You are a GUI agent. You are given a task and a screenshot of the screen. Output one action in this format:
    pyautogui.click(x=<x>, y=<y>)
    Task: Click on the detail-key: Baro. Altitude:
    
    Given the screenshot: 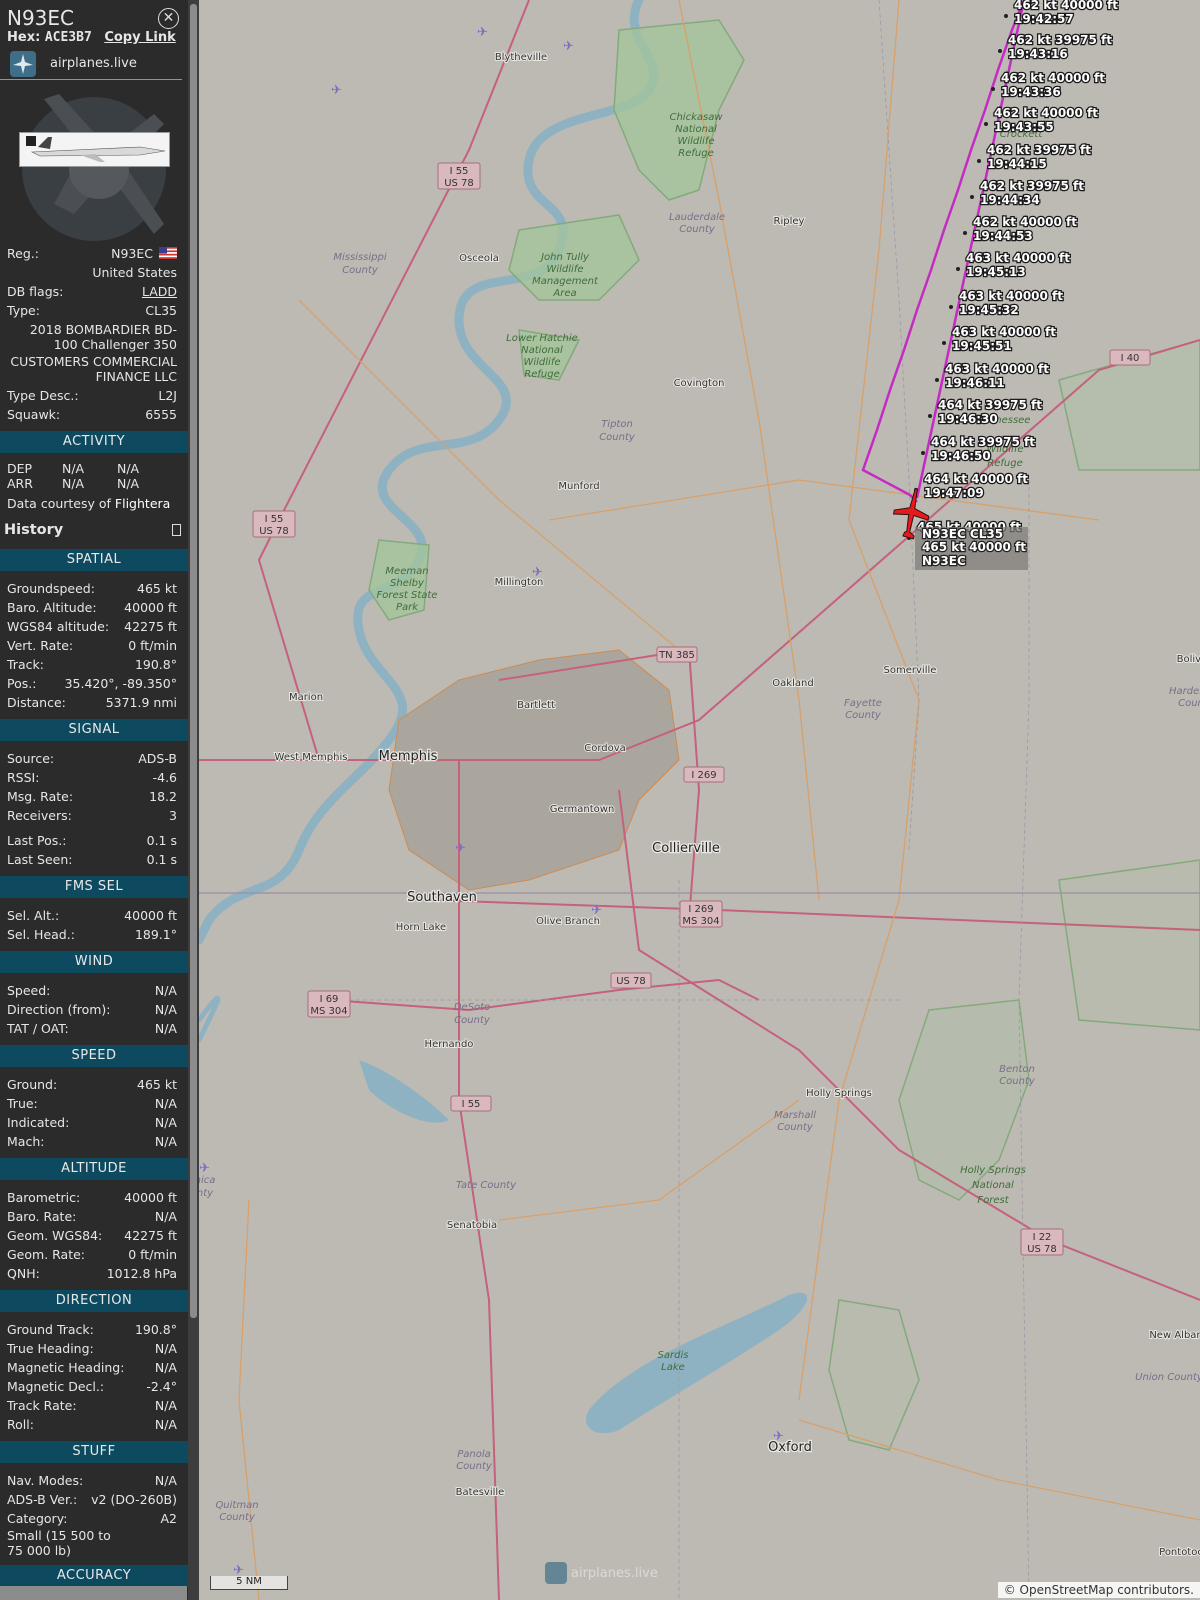 What is the action you would take?
    pyautogui.click(x=52, y=607)
    